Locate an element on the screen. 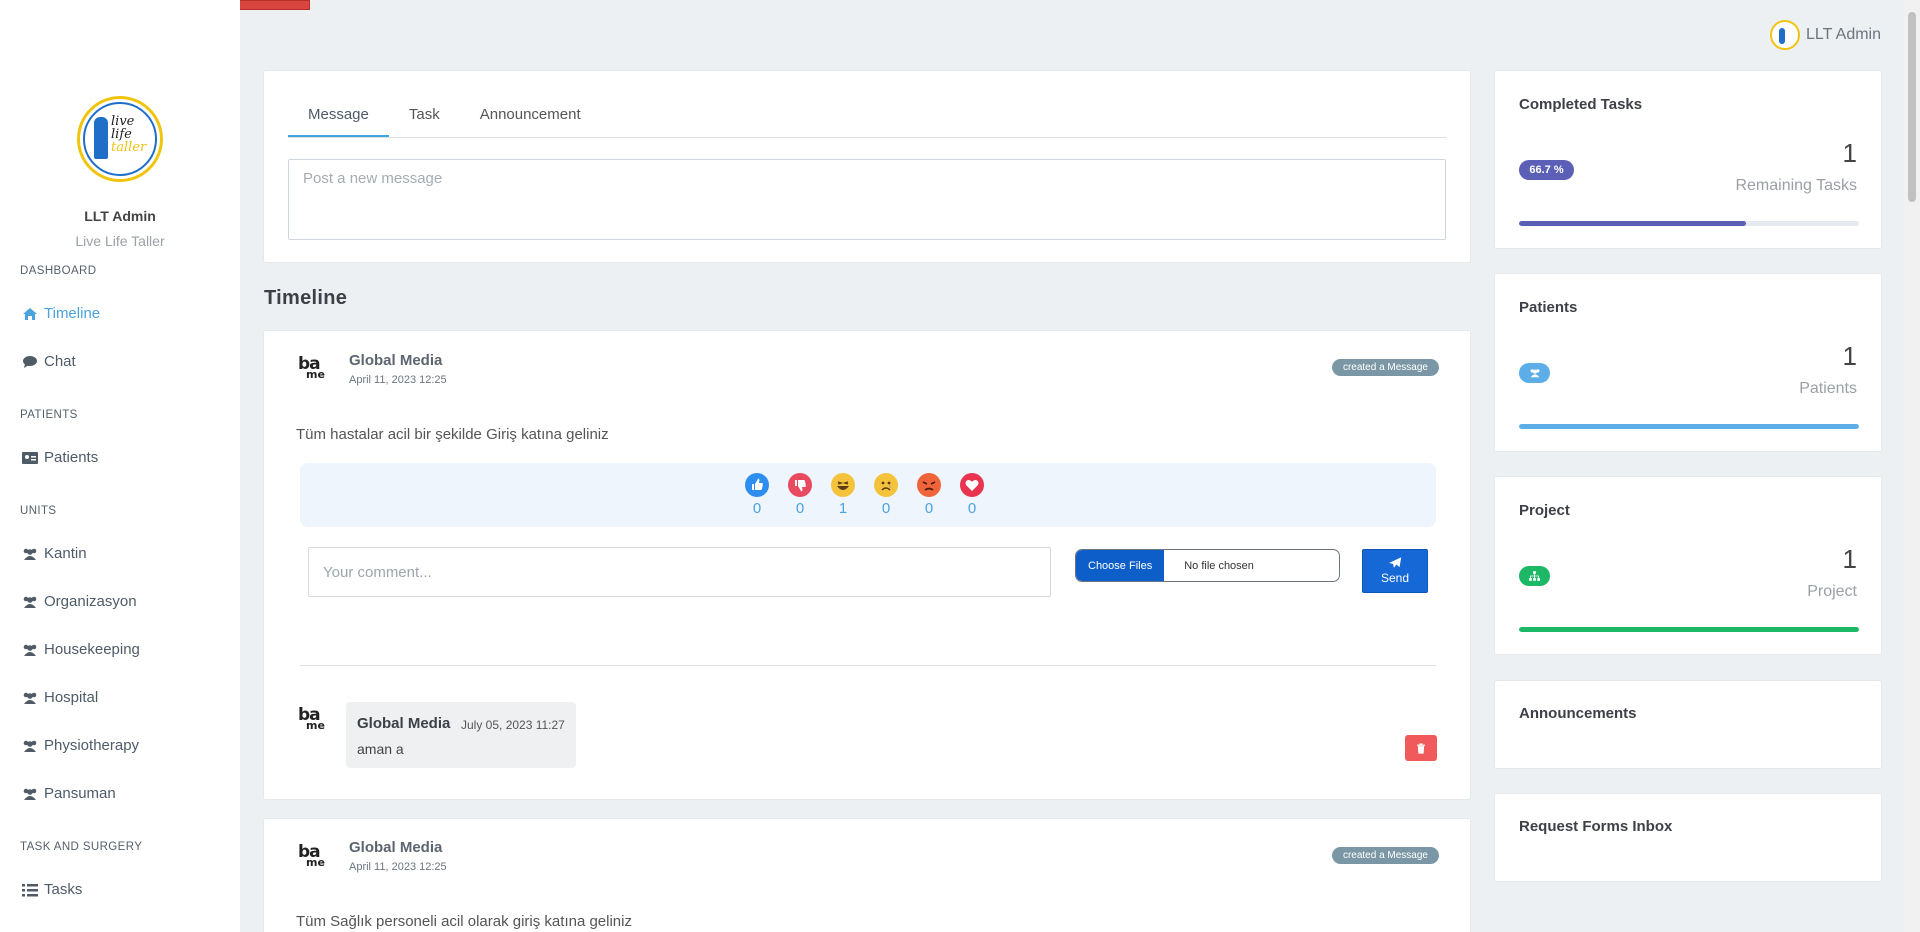 The image size is (1920, 932). nav-section-task-surgery: TASK AND SURGERY is located at coordinates (81, 847).